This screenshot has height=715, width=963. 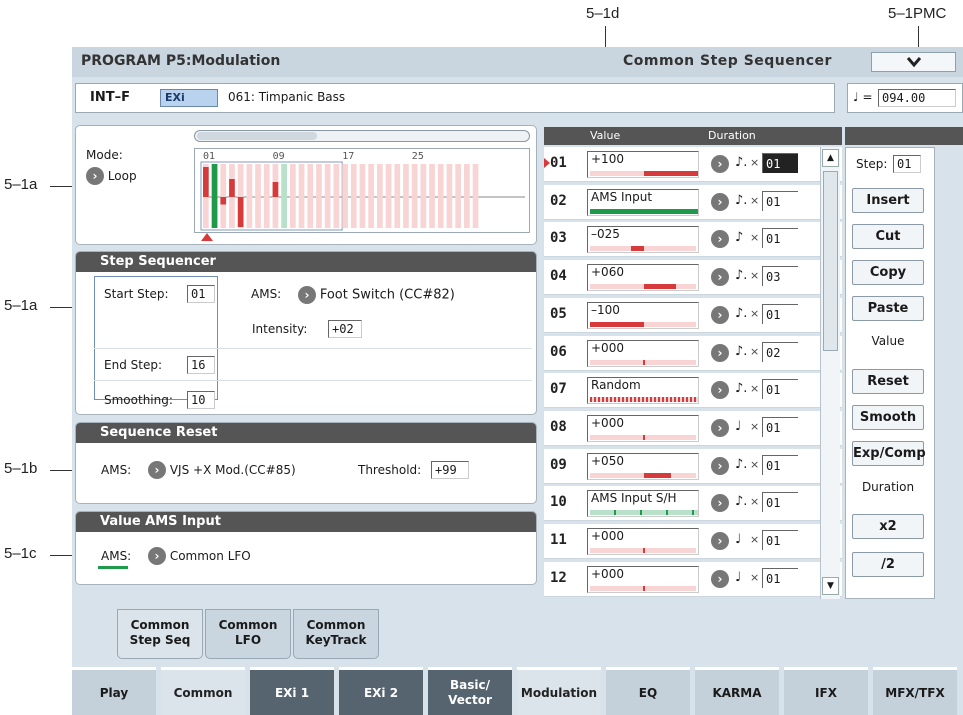 What do you see at coordinates (648, 691) in the screenshot?
I see `tab-eq: EQ` at bounding box center [648, 691].